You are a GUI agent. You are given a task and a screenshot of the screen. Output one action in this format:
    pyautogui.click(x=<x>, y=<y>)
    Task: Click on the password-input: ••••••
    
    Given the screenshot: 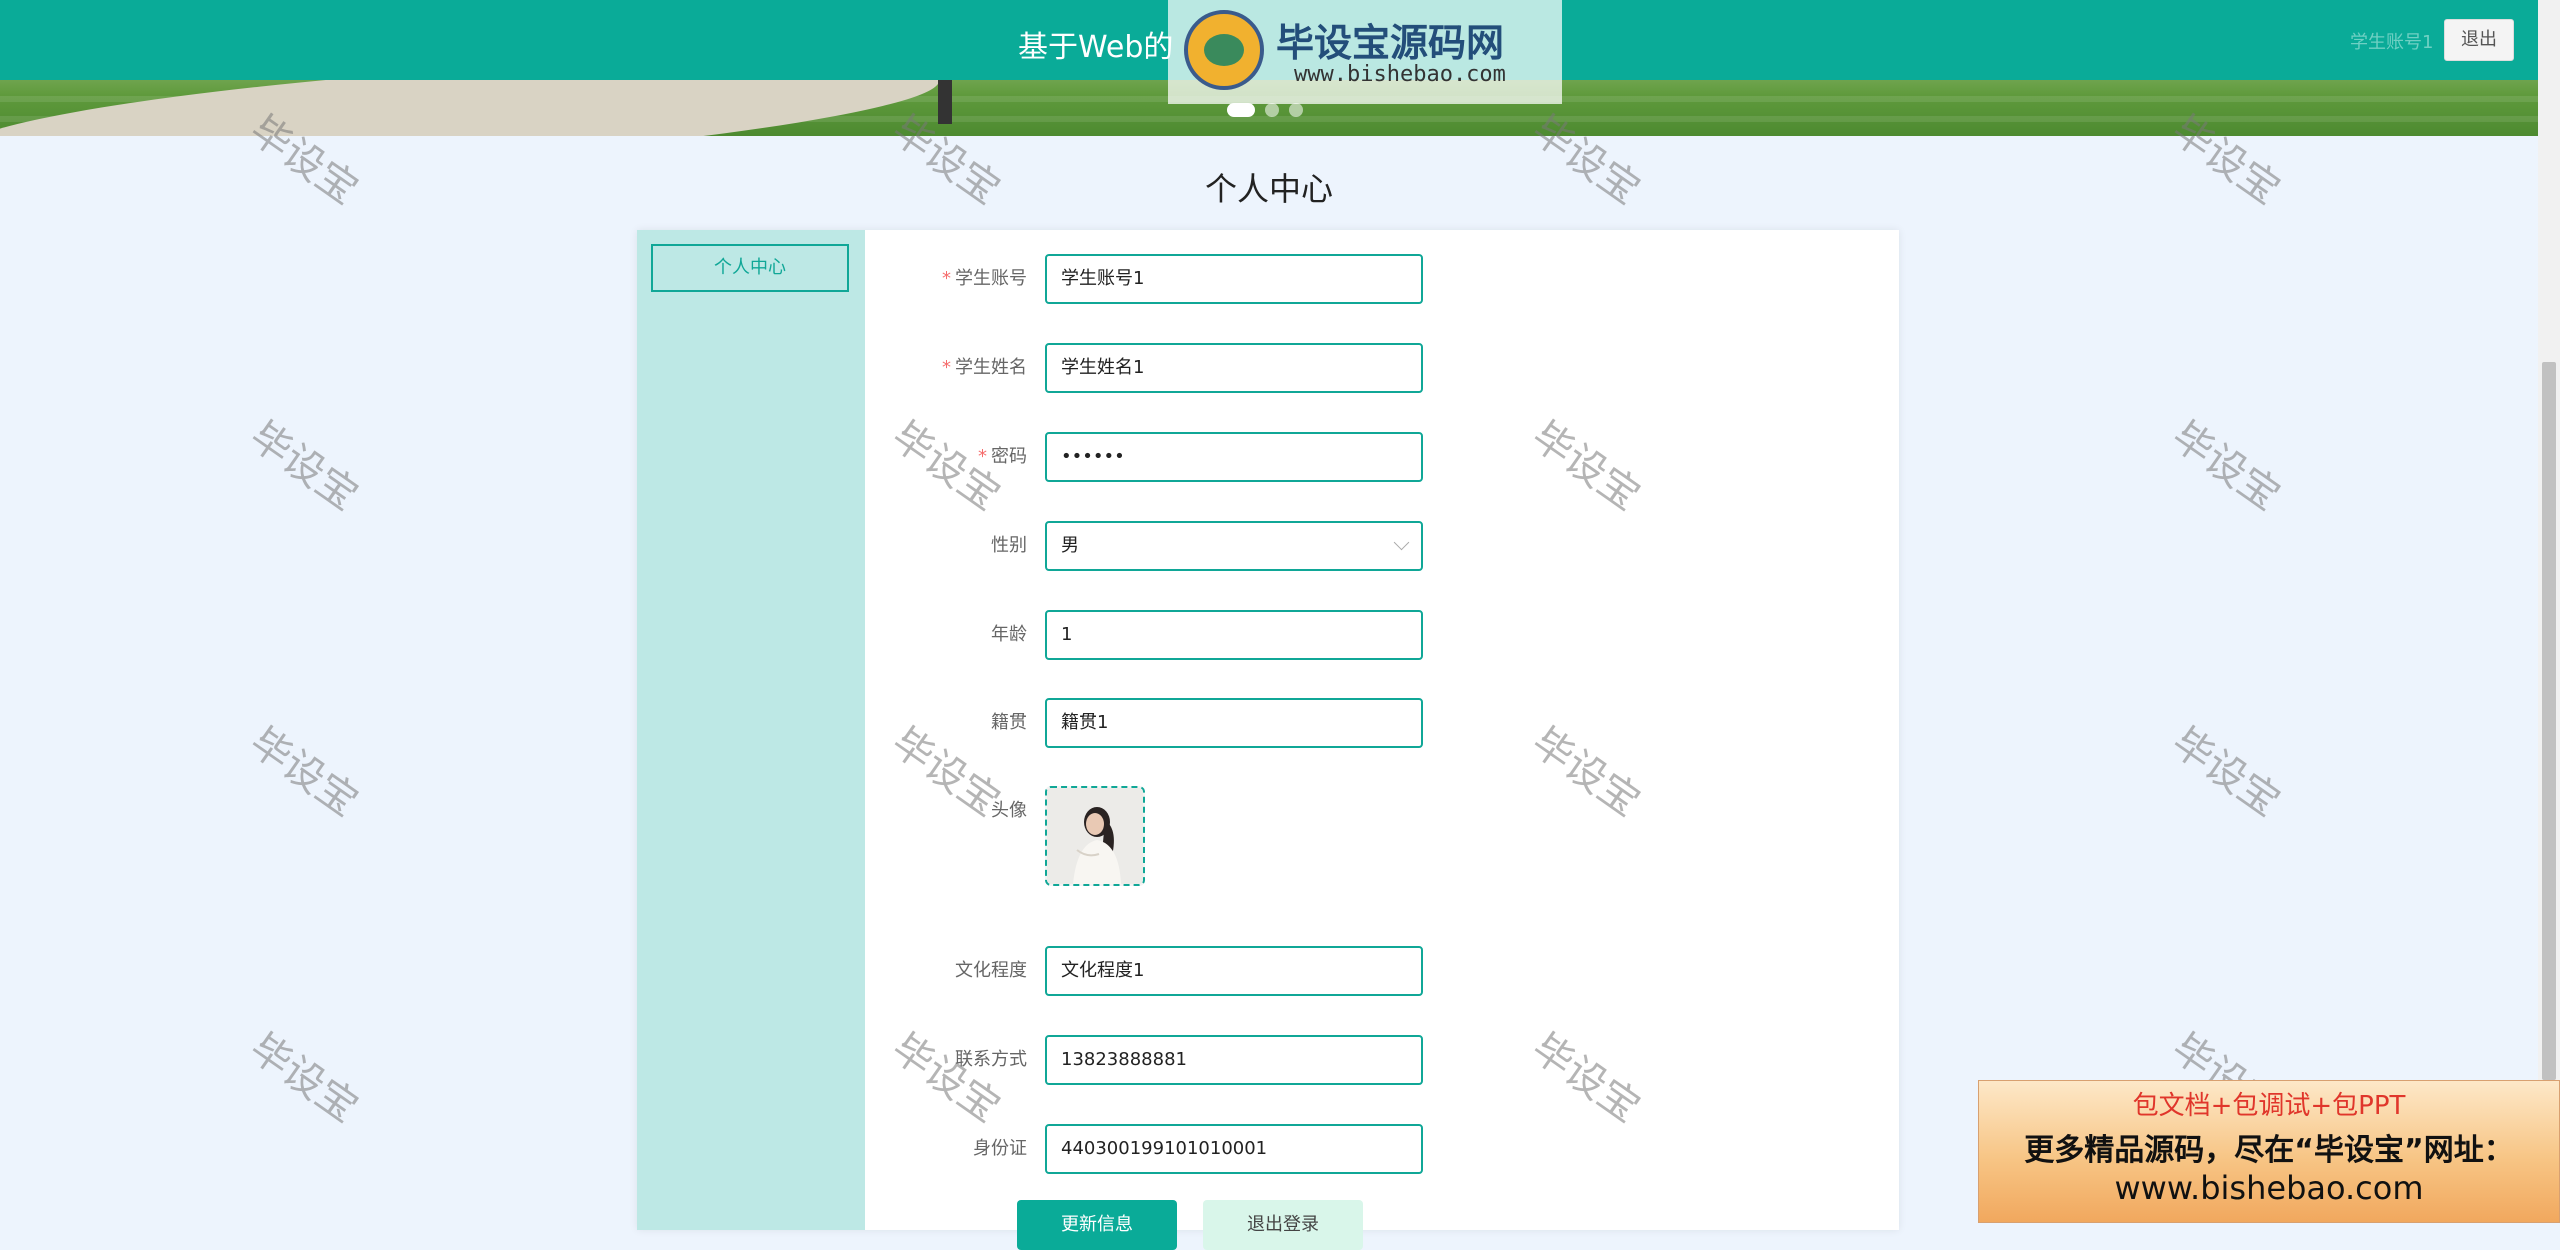 What is the action you would take?
    pyautogui.click(x=1234, y=457)
    